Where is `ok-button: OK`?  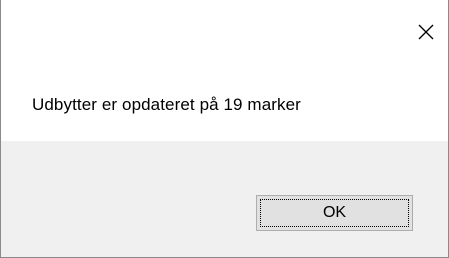
ok-button: OK is located at coordinates (334, 213).